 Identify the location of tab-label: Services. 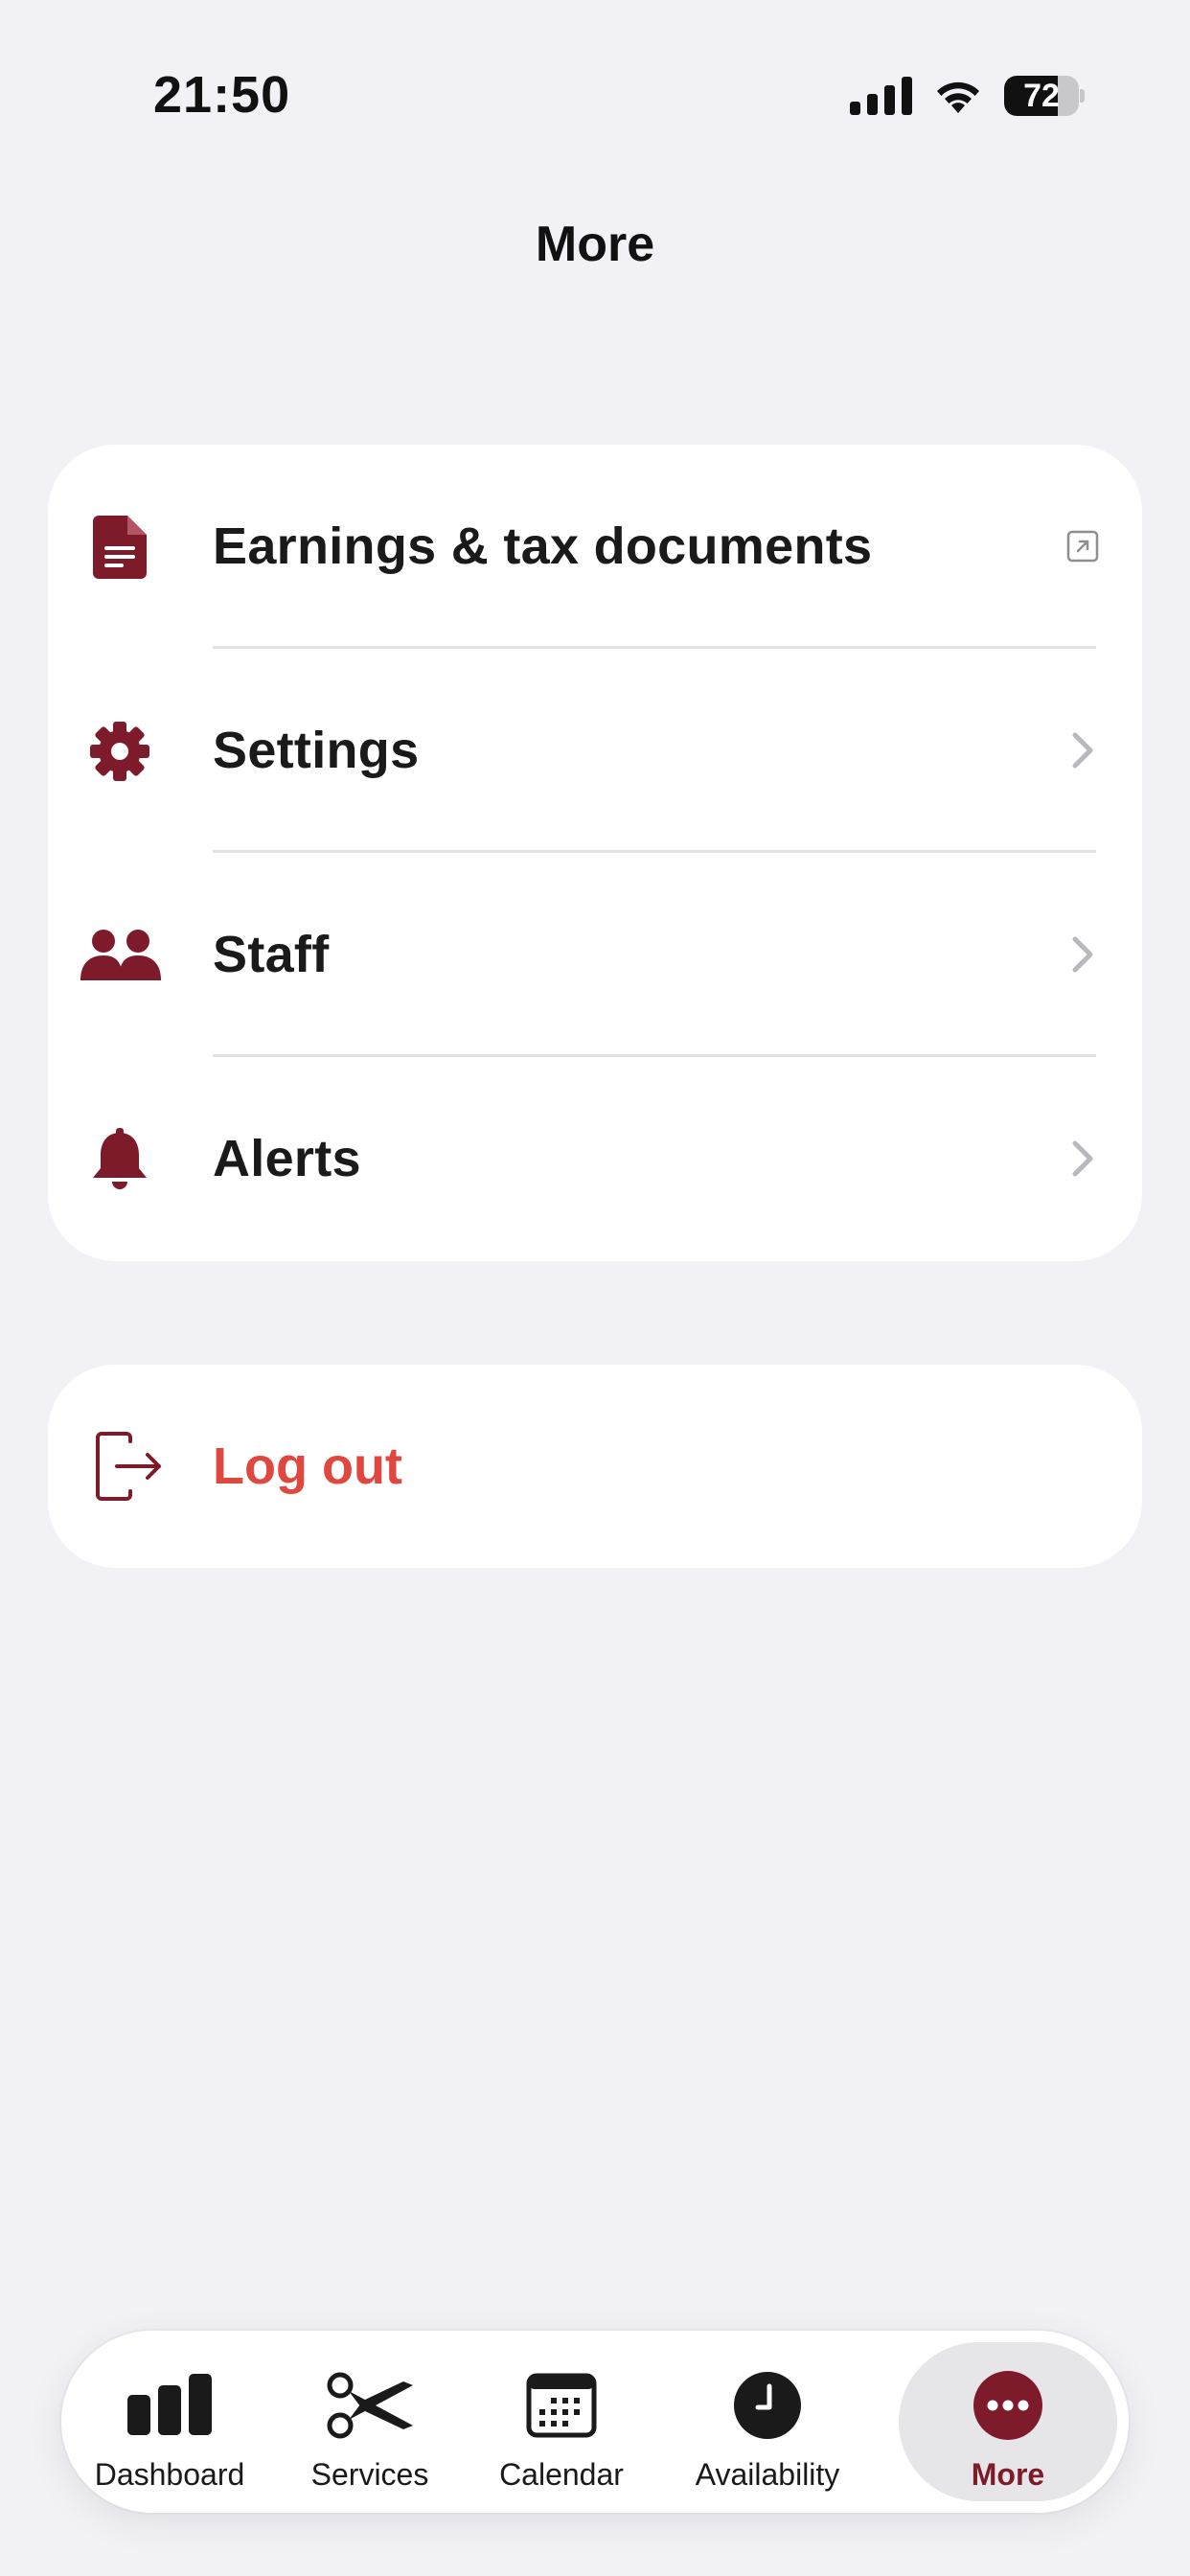
(370, 2474).